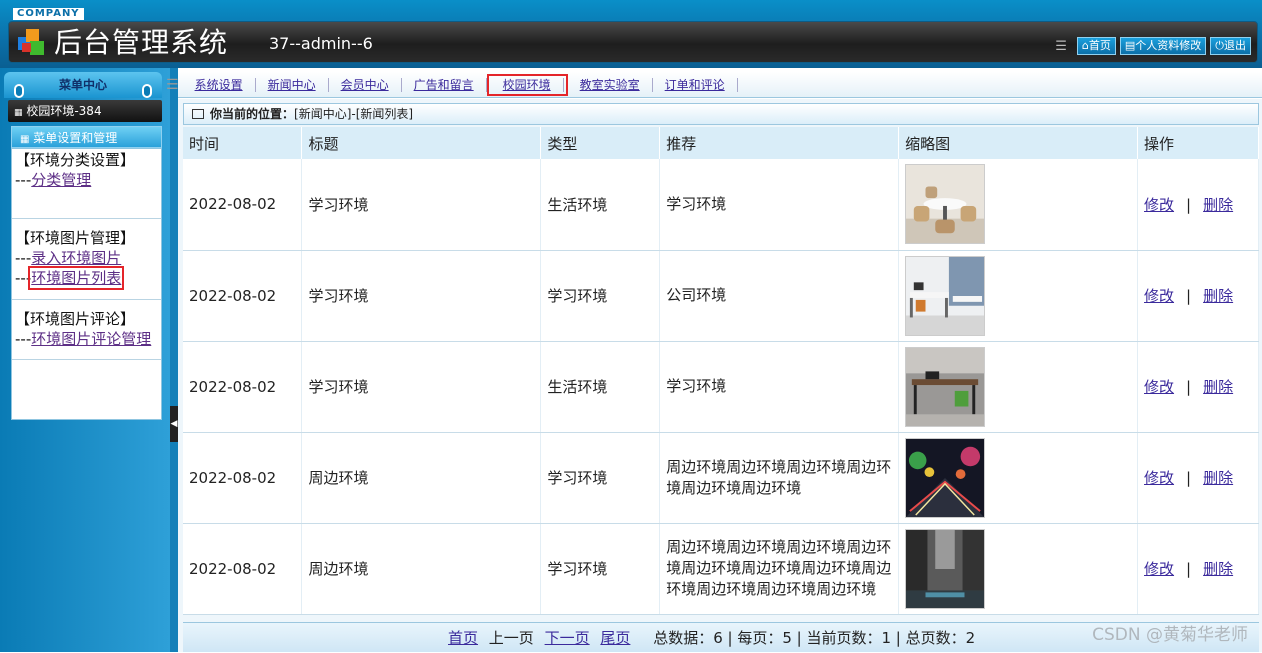 Image resolution: width=1262 pixels, height=653 pixels. Describe the element at coordinates (75, 319) in the screenshot. I see `group-title: 【环境图片评论】` at that location.